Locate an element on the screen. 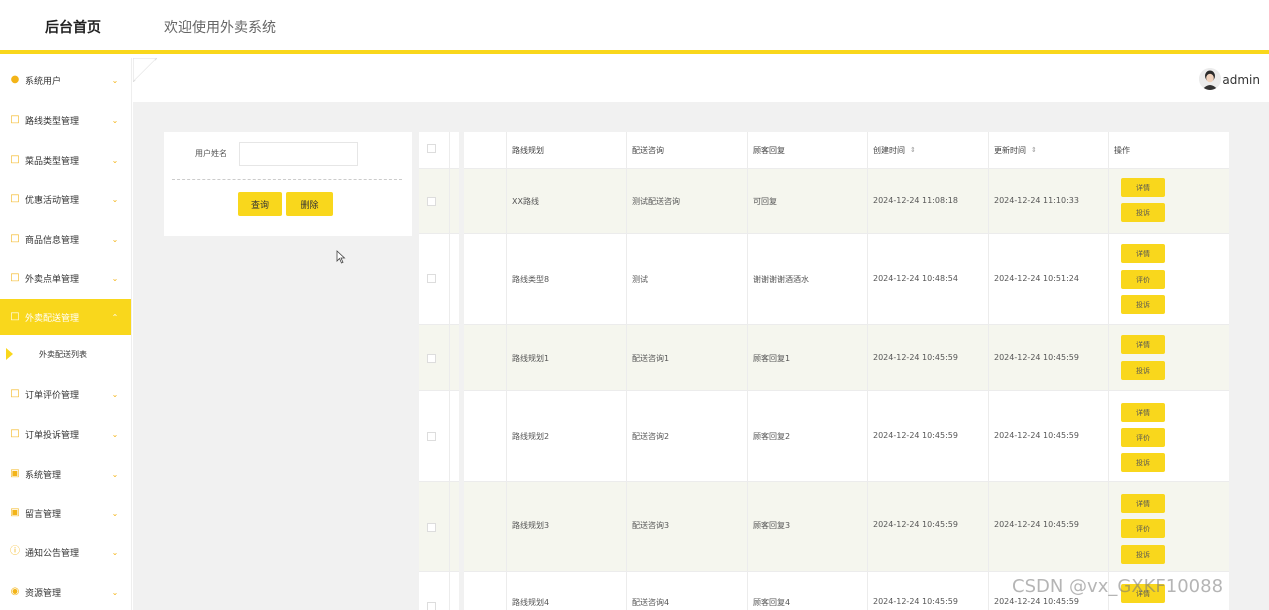 Image resolution: width=1269 pixels, height=610 pixels. sidebar-item-label: 系统用户 is located at coordinates (43, 81).